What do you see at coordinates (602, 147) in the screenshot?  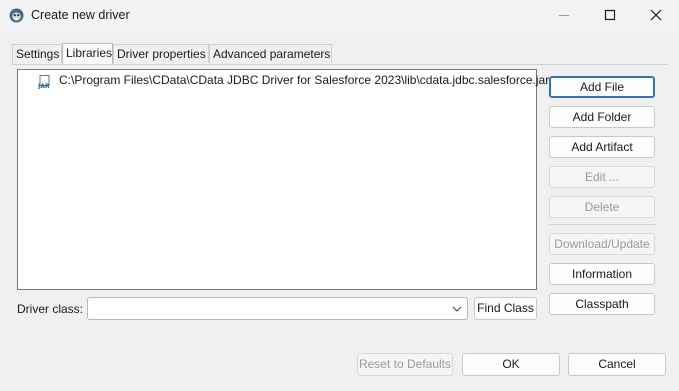 I see `add-artifact-button: Add Artifact` at bounding box center [602, 147].